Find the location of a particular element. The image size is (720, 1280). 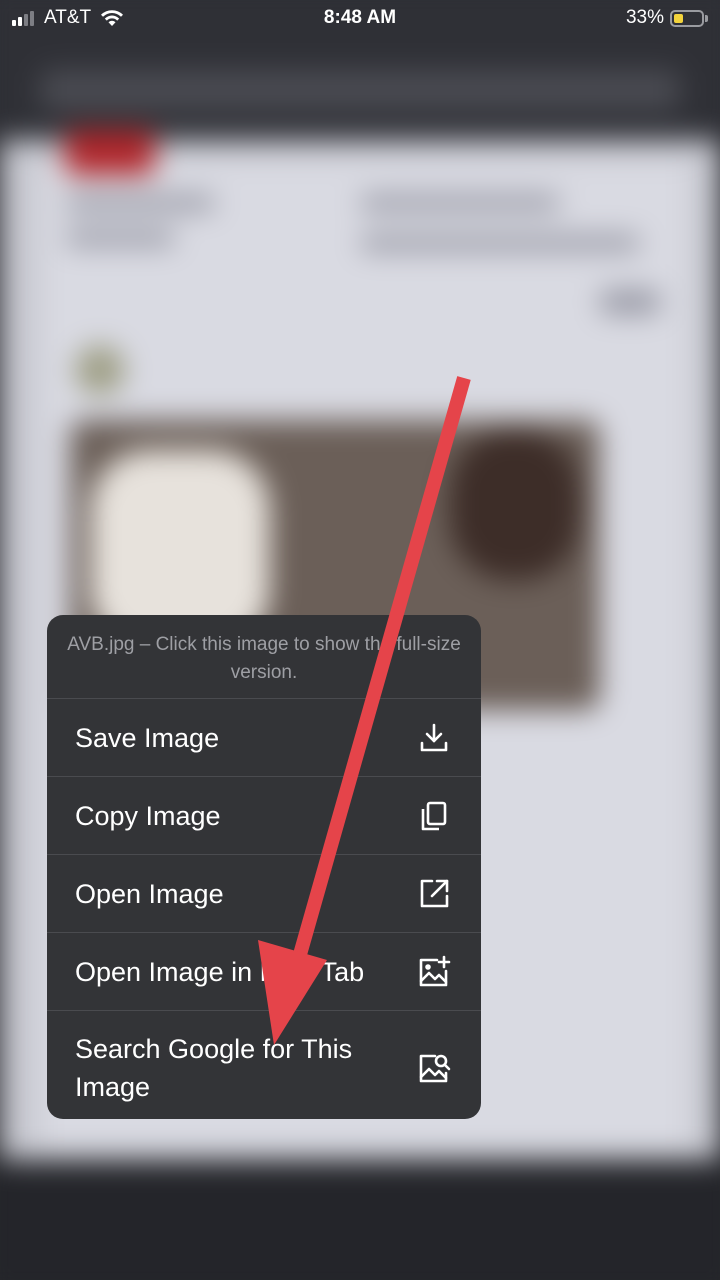

menu-item-label: Copy Image is located at coordinates (148, 815).